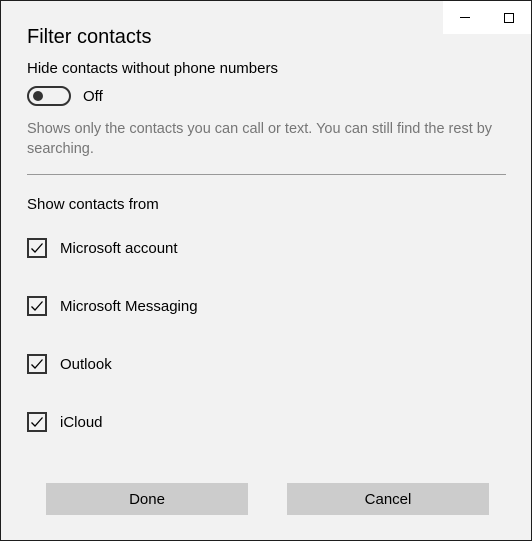  Describe the element at coordinates (266, 174) in the screenshot. I see `divider` at that location.